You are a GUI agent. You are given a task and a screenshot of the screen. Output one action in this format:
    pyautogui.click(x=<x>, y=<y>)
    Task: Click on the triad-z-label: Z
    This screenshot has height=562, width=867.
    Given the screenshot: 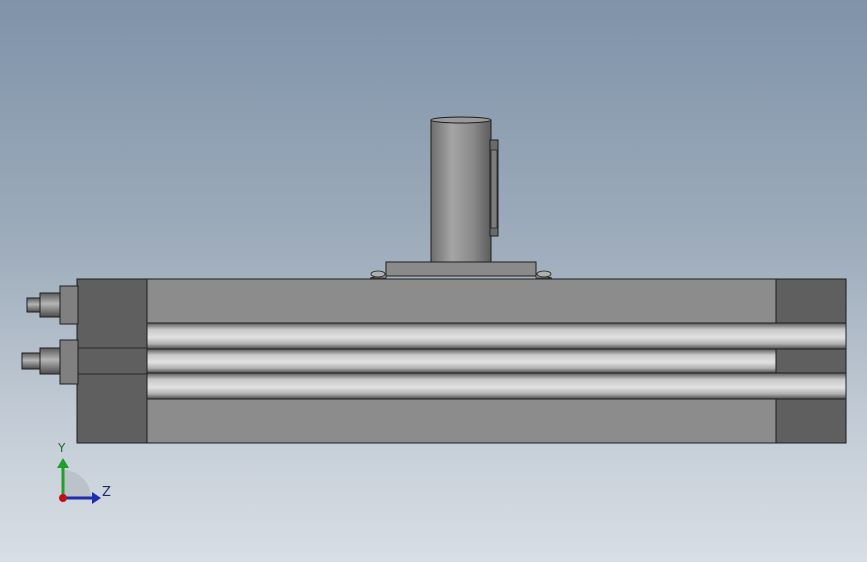 What is the action you would take?
    pyautogui.click(x=106, y=492)
    